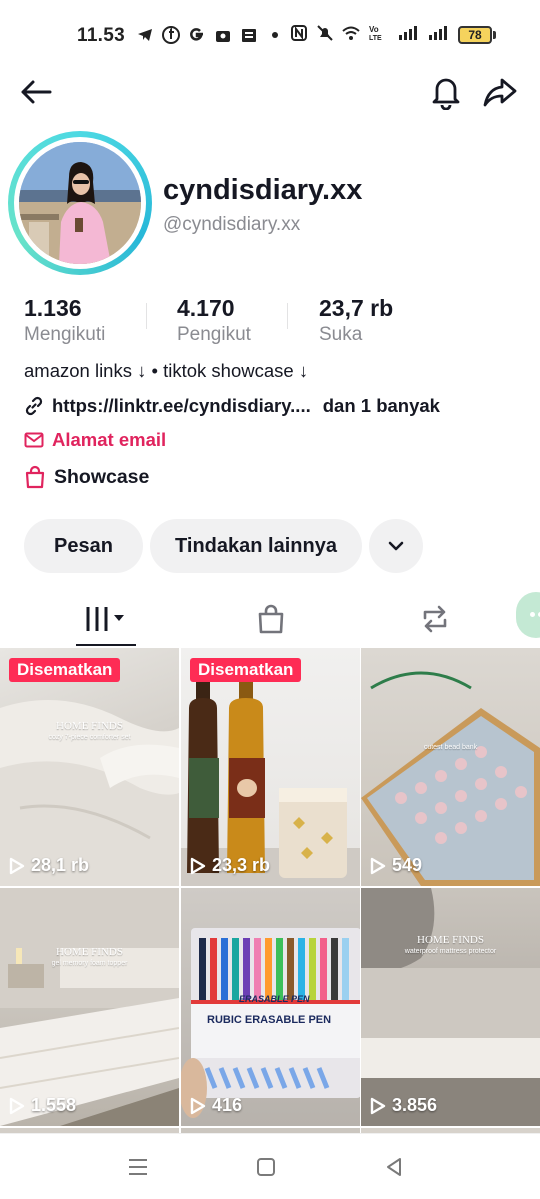 The height and width of the screenshot is (1199, 540). What do you see at coordinates (232, 224) in the screenshot?
I see `username: @cyndisdiary.xx` at bounding box center [232, 224].